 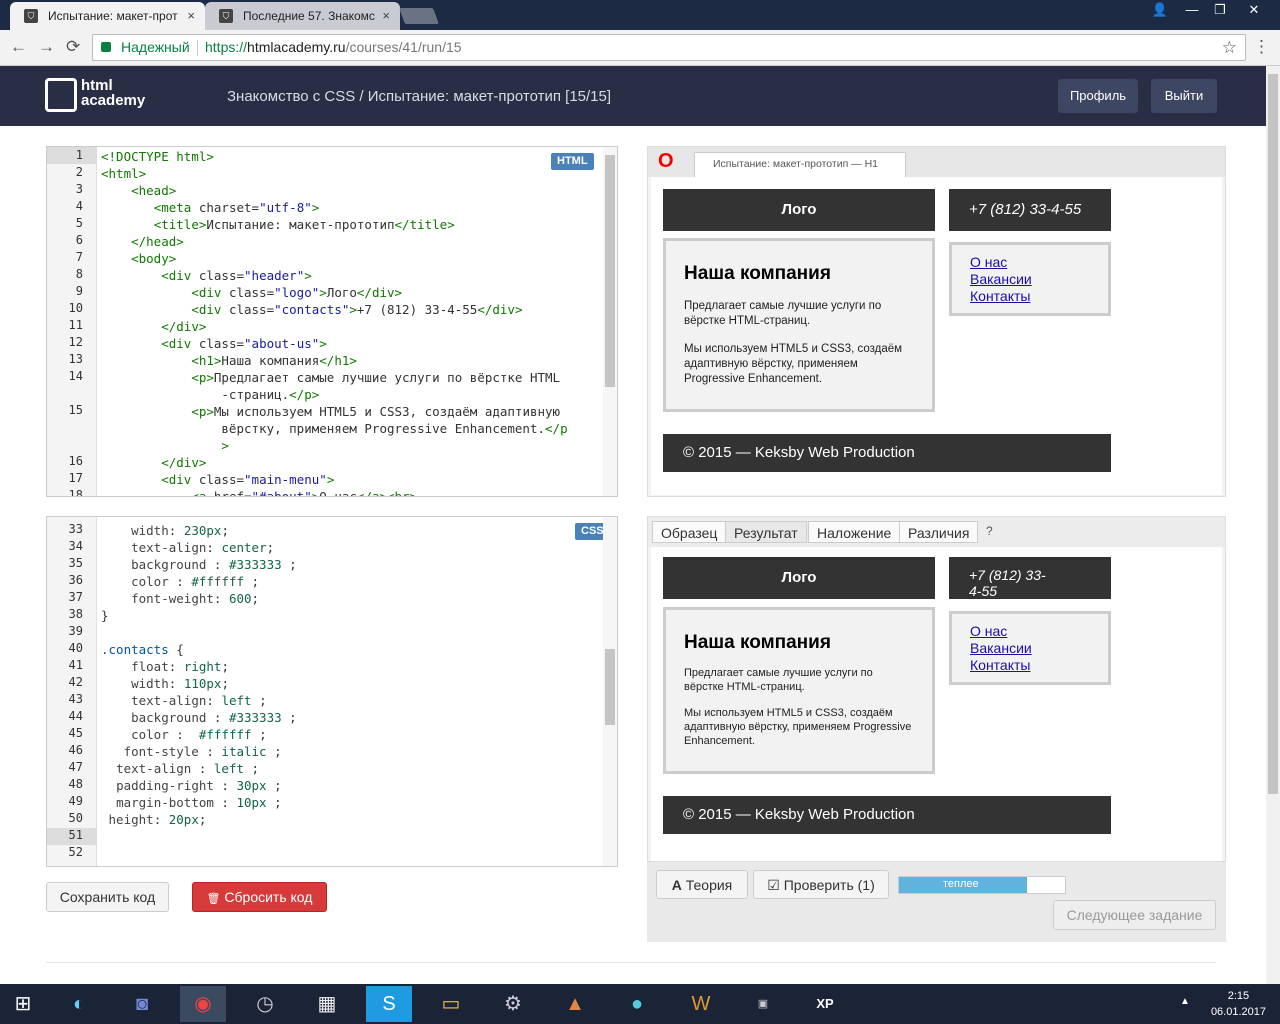 I want to click on user-icon: 👤, so click(x=1160, y=11).